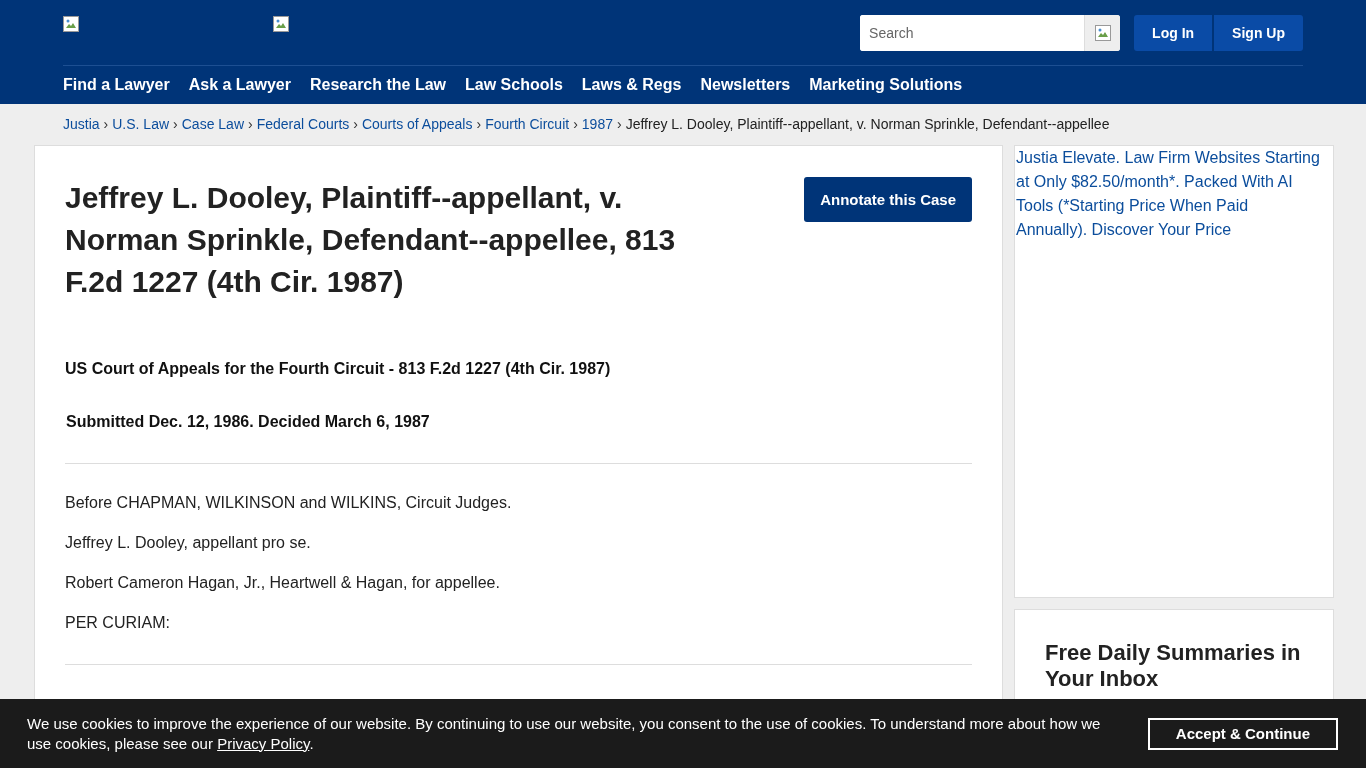 This screenshot has height=768, width=1366. Describe the element at coordinates (289, 503) in the screenshot. I see `case-paragraph: Before CHAPMAN, WILKINSON and WILKINS, Circuit Judges.` at that location.